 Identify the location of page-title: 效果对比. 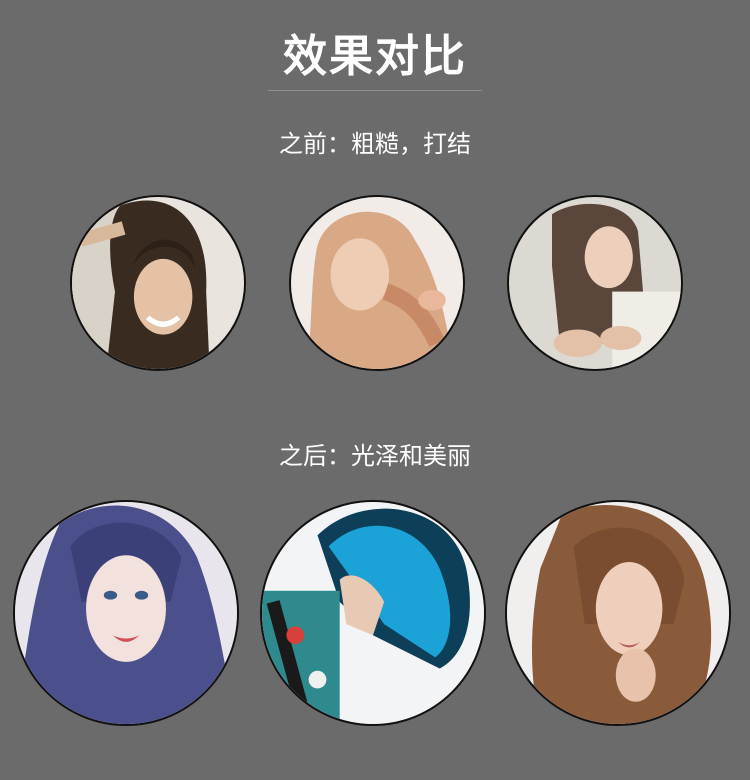
(375, 56).